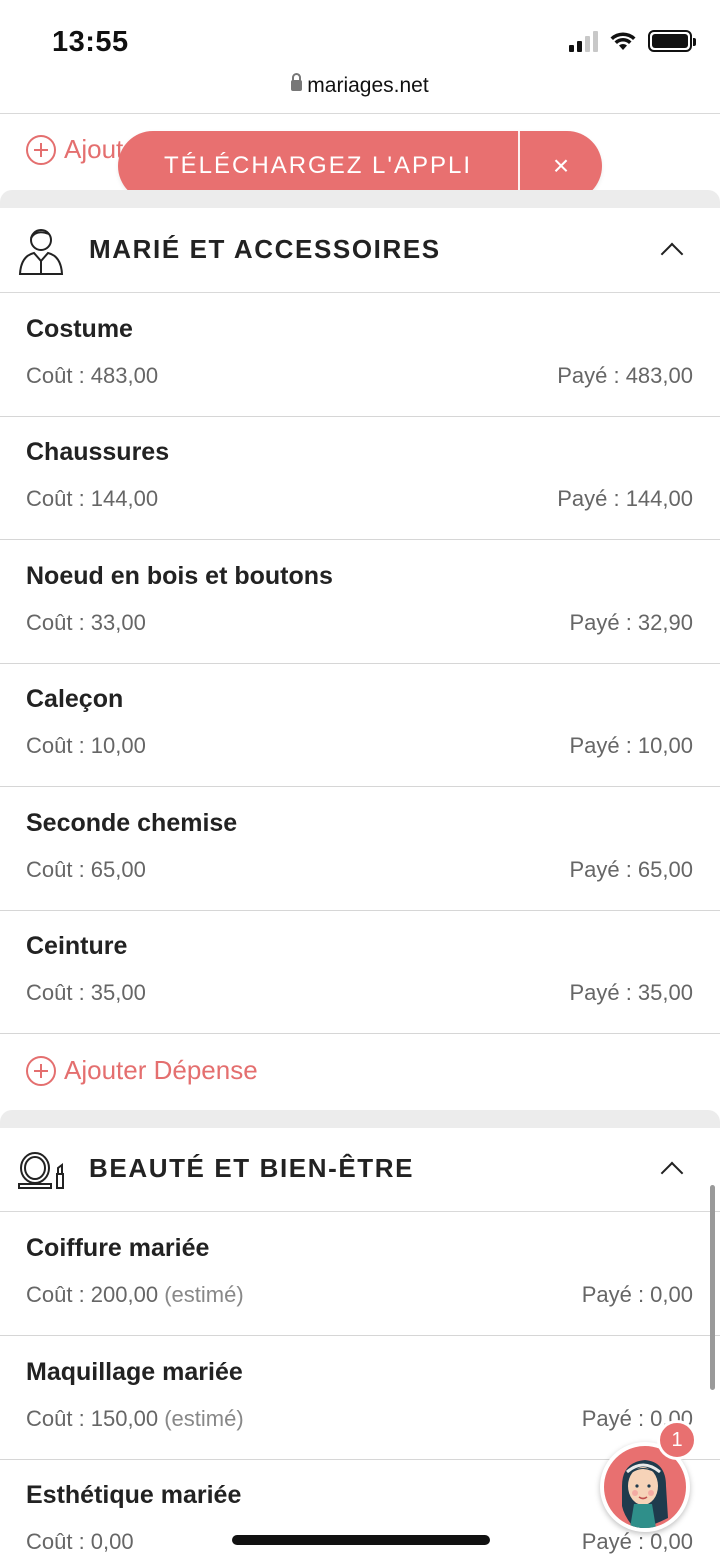  What do you see at coordinates (86, 992) in the screenshot?
I see `expense-cost: Coût : 35,00` at bounding box center [86, 992].